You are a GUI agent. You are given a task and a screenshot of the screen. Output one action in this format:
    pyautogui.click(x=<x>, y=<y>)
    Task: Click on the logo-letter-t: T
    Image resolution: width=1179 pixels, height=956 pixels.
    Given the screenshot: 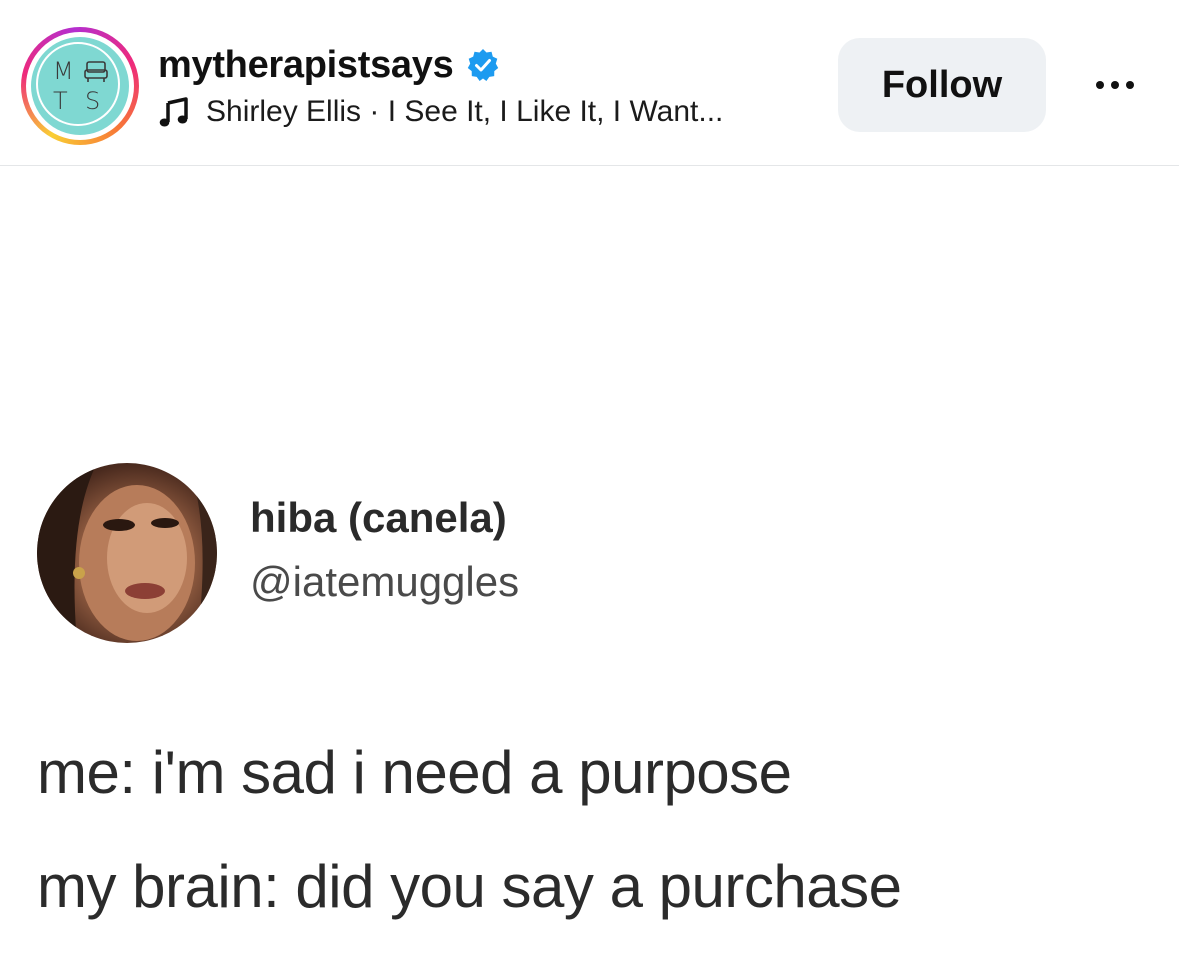 What is the action you would take?
    pyautogui.click(x=60, y=101)
    